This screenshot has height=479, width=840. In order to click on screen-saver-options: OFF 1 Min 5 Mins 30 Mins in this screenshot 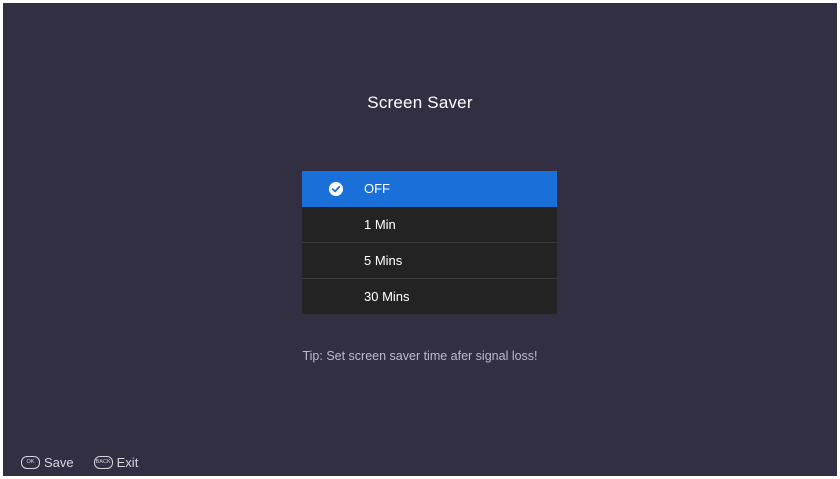, I will do `click(429, 242)`.